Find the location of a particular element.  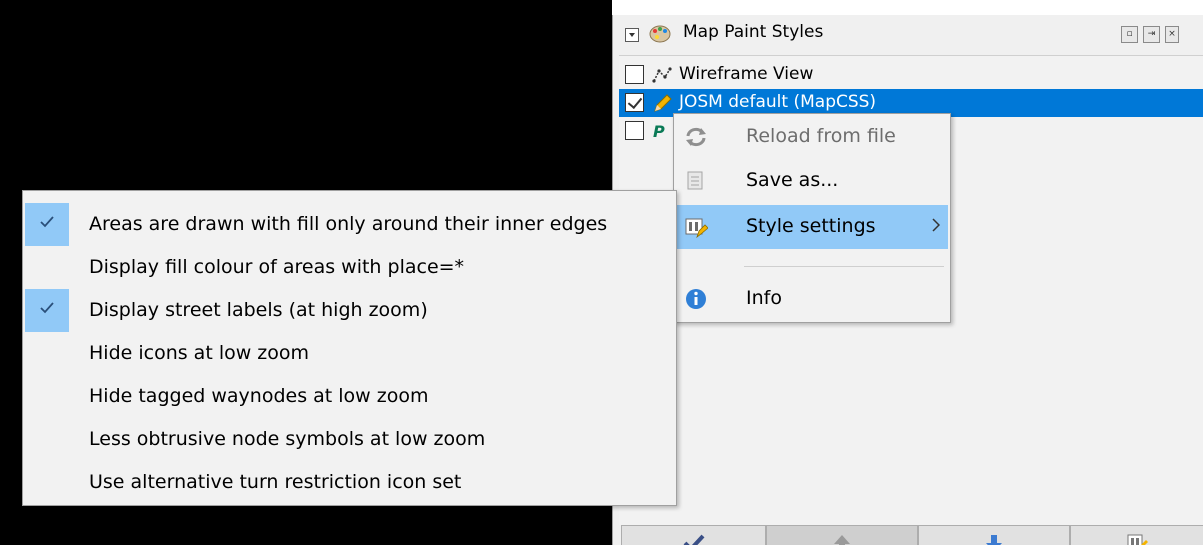

palette-icon is located at coordinates (660, 34).